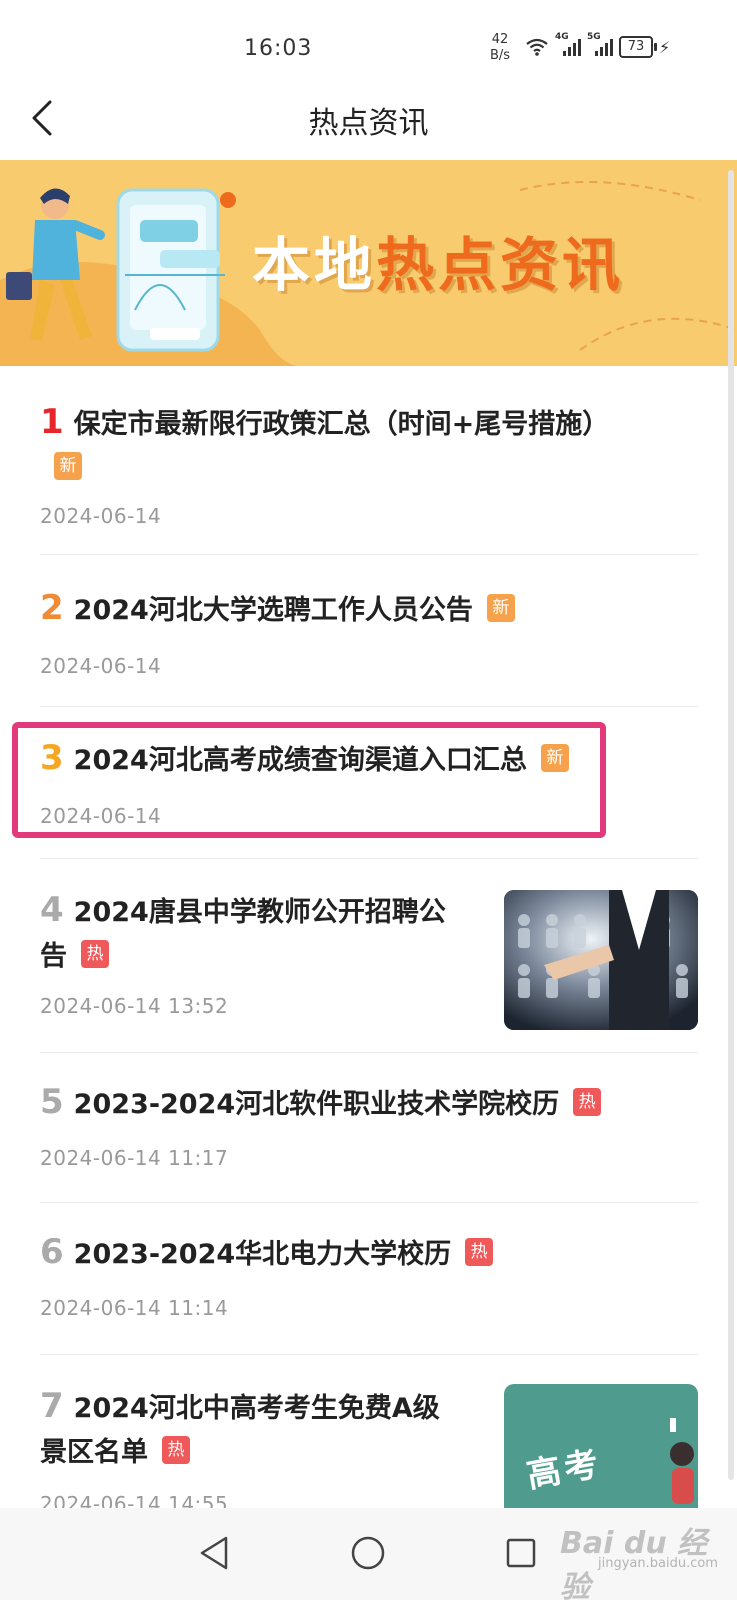 This screenshot has width=737, height=1606. What do you see at coordinates (267, 1253) in the screenshot?
I see `news-item-title: 6 2023-2024华北电力大学校历热` at bounding box center [267, 1253].